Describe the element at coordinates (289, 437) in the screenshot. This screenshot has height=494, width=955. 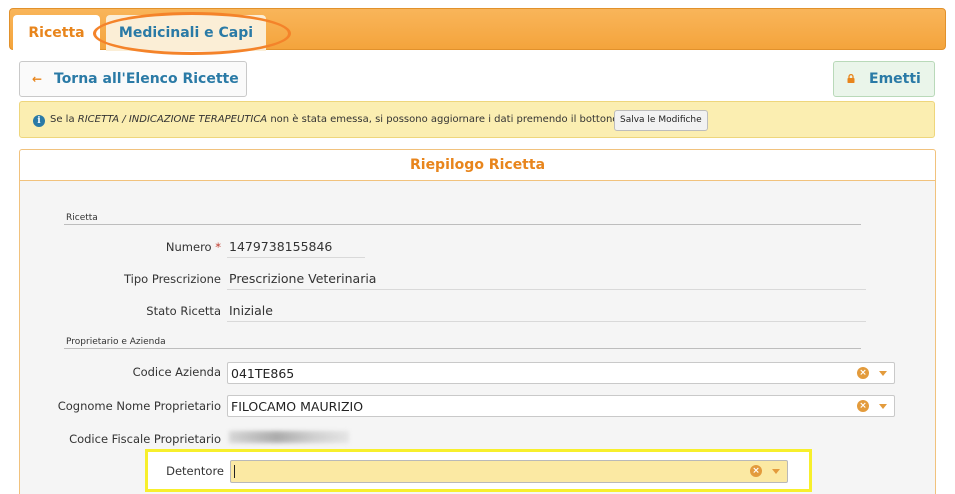
I see `codice-fiscale-redacted-value` at that location.